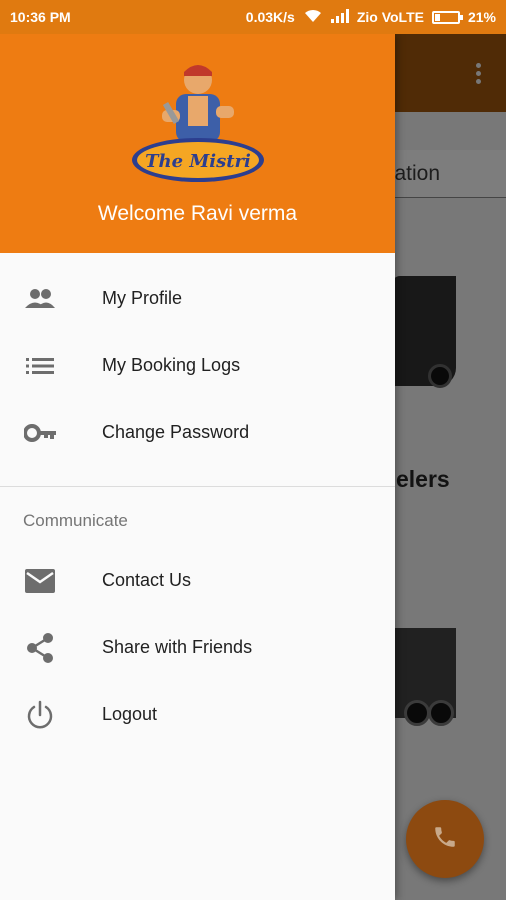  What do you see at coordinates (147, 580) in the screenshot?
I see `menu-item-label: Contact Us` at bounding box center [147, 580].